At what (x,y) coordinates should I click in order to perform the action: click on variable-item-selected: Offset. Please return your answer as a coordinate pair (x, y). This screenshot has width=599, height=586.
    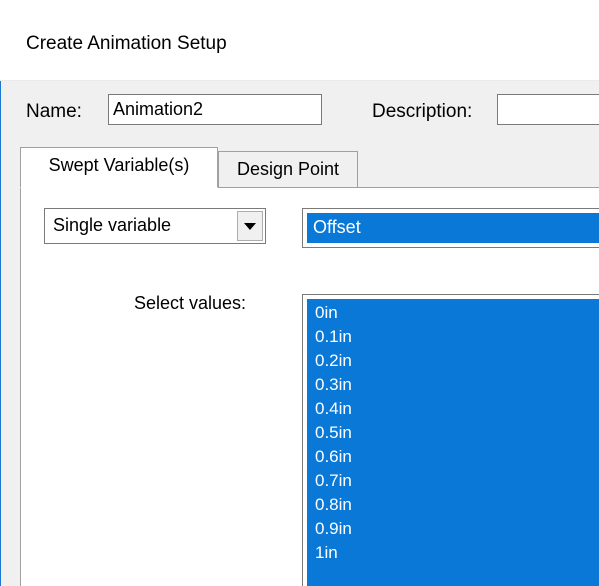
    Looking at the image, I should click on (453, 228).